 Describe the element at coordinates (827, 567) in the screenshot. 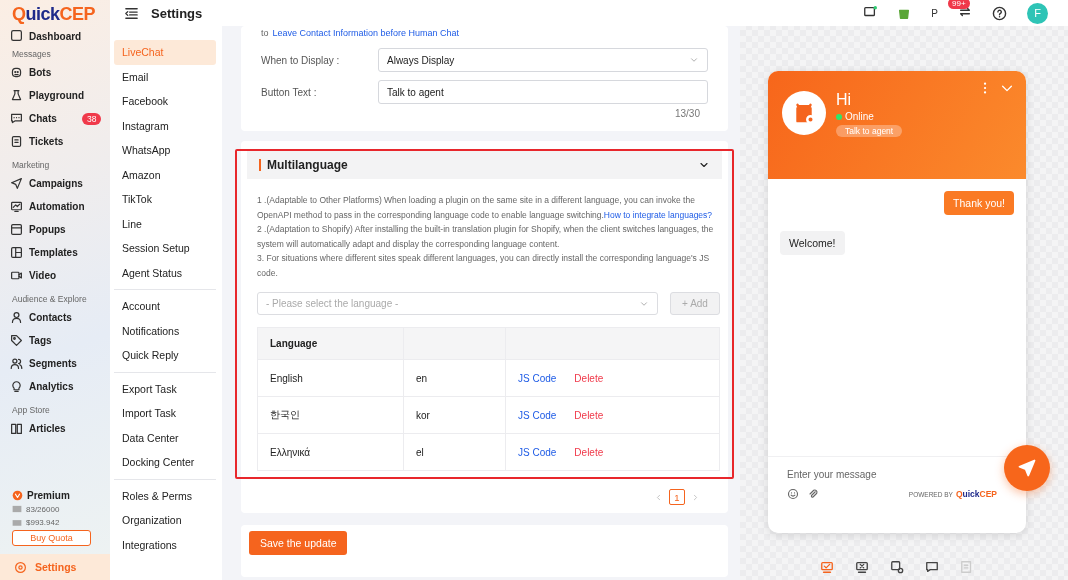

I see `monitor-check-icon` at that location.